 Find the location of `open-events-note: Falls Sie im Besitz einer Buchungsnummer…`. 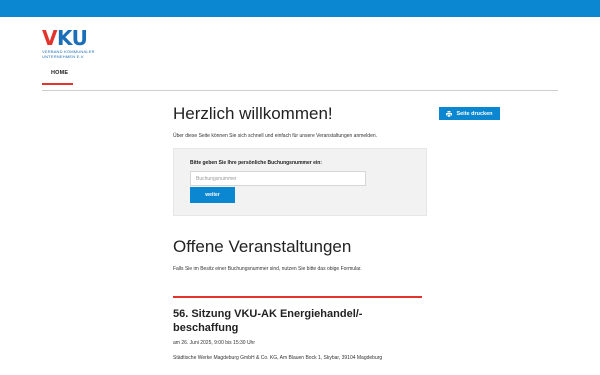

open-events-note: Falls Sie im Besitz einer Buchungsnummer… is located at coordinates (267, 269).